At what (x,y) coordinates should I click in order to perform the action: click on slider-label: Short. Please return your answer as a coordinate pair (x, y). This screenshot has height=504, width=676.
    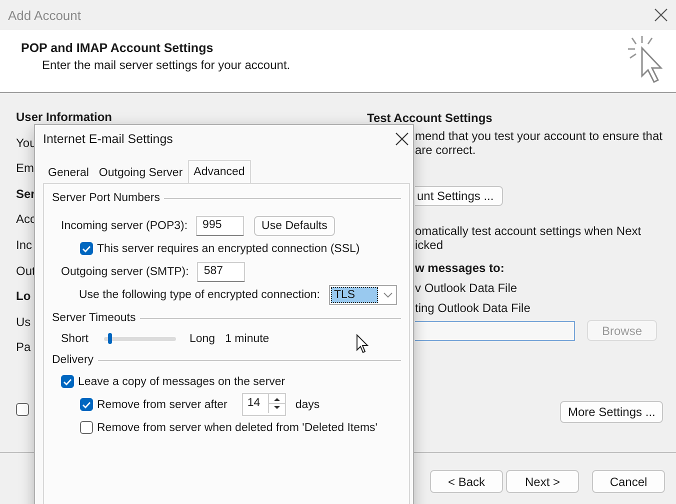
    Looking at the image, I should click on (74, 339).